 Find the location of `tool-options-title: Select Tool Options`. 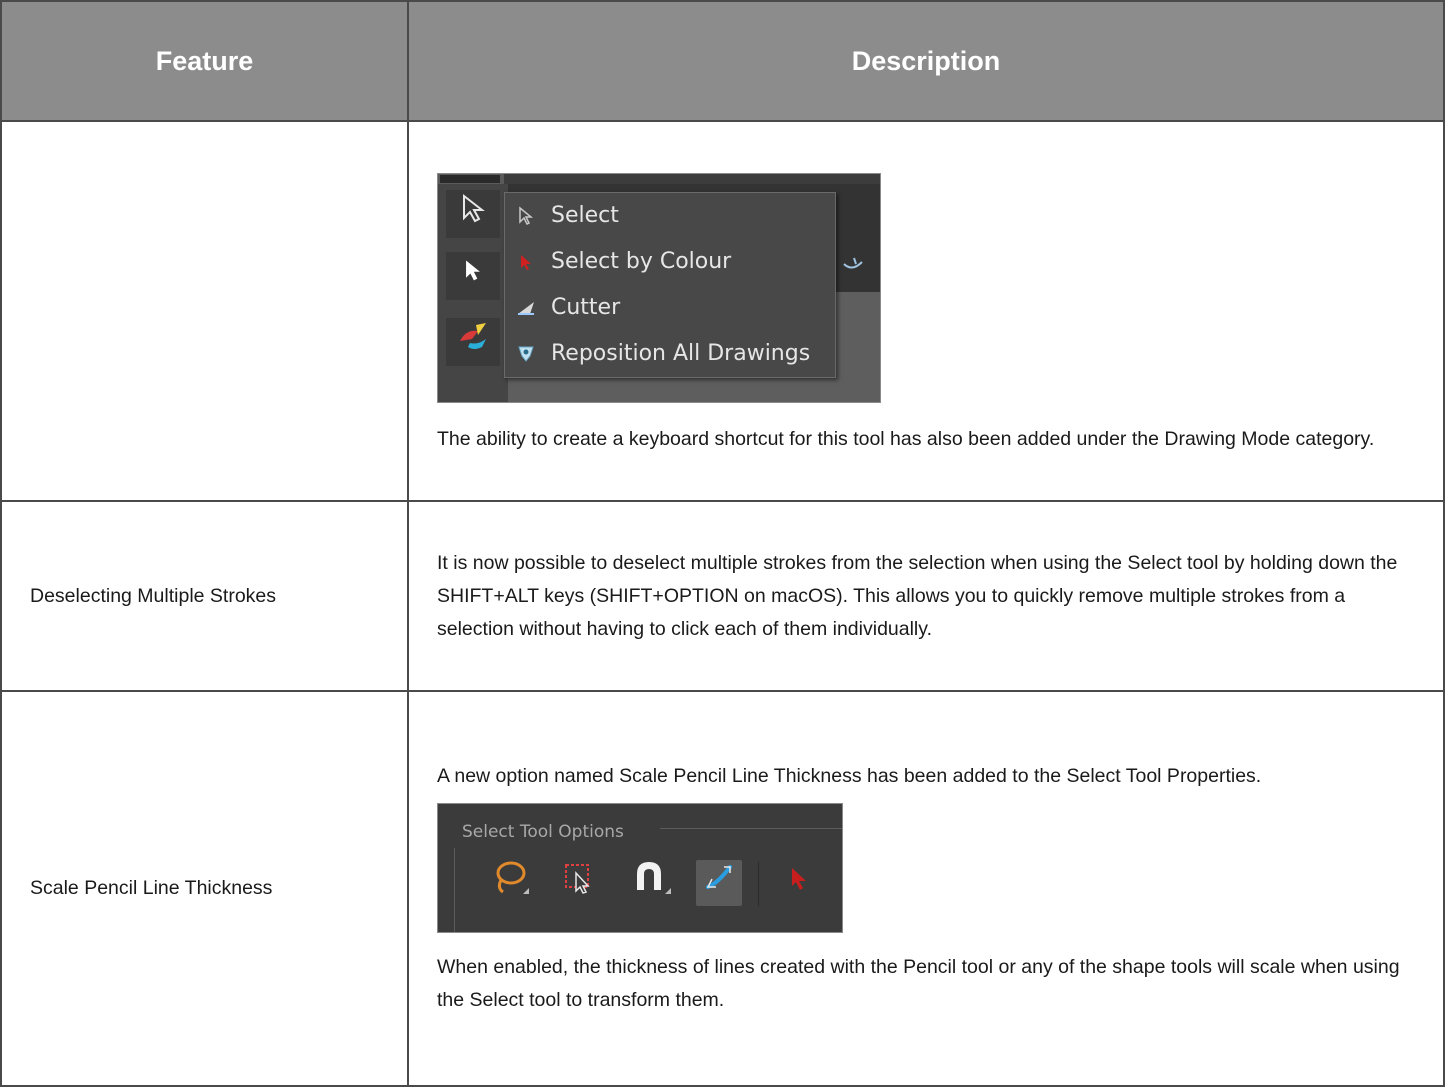

tool-options-title: Select Tool Options is located at coordinates (543, 832).